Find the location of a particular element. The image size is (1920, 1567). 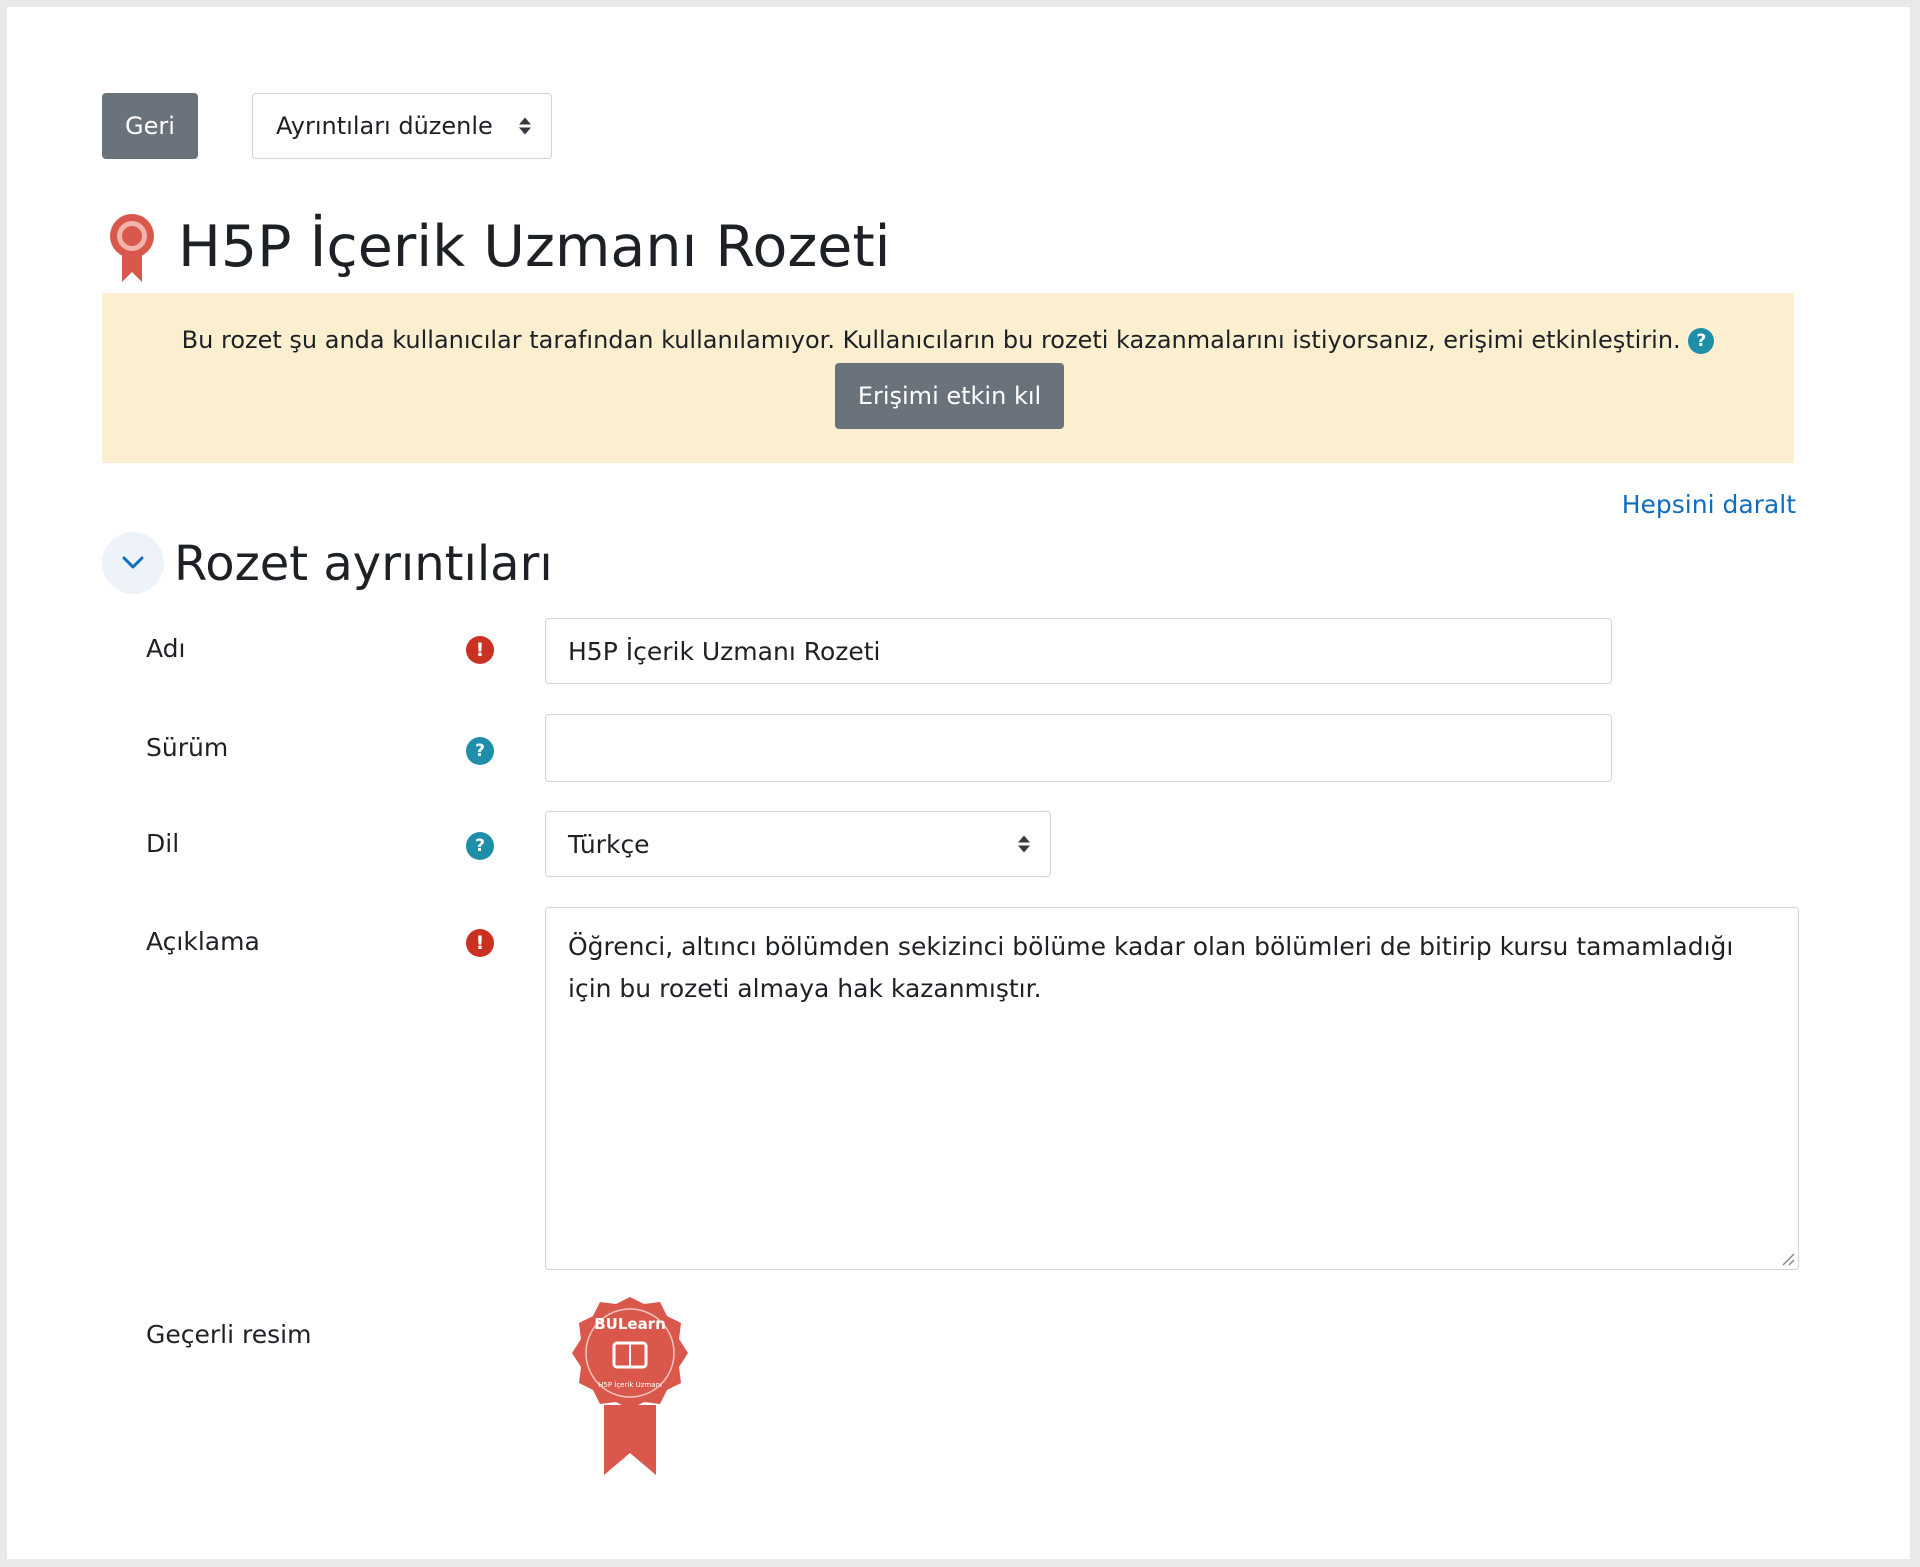

version-label: Sürüm is located at coordinates (187, 747).